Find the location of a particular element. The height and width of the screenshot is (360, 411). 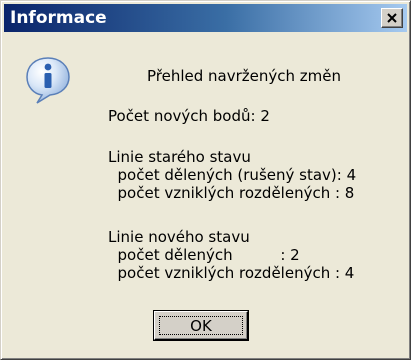

close-button is located at coordinates (392, 18).